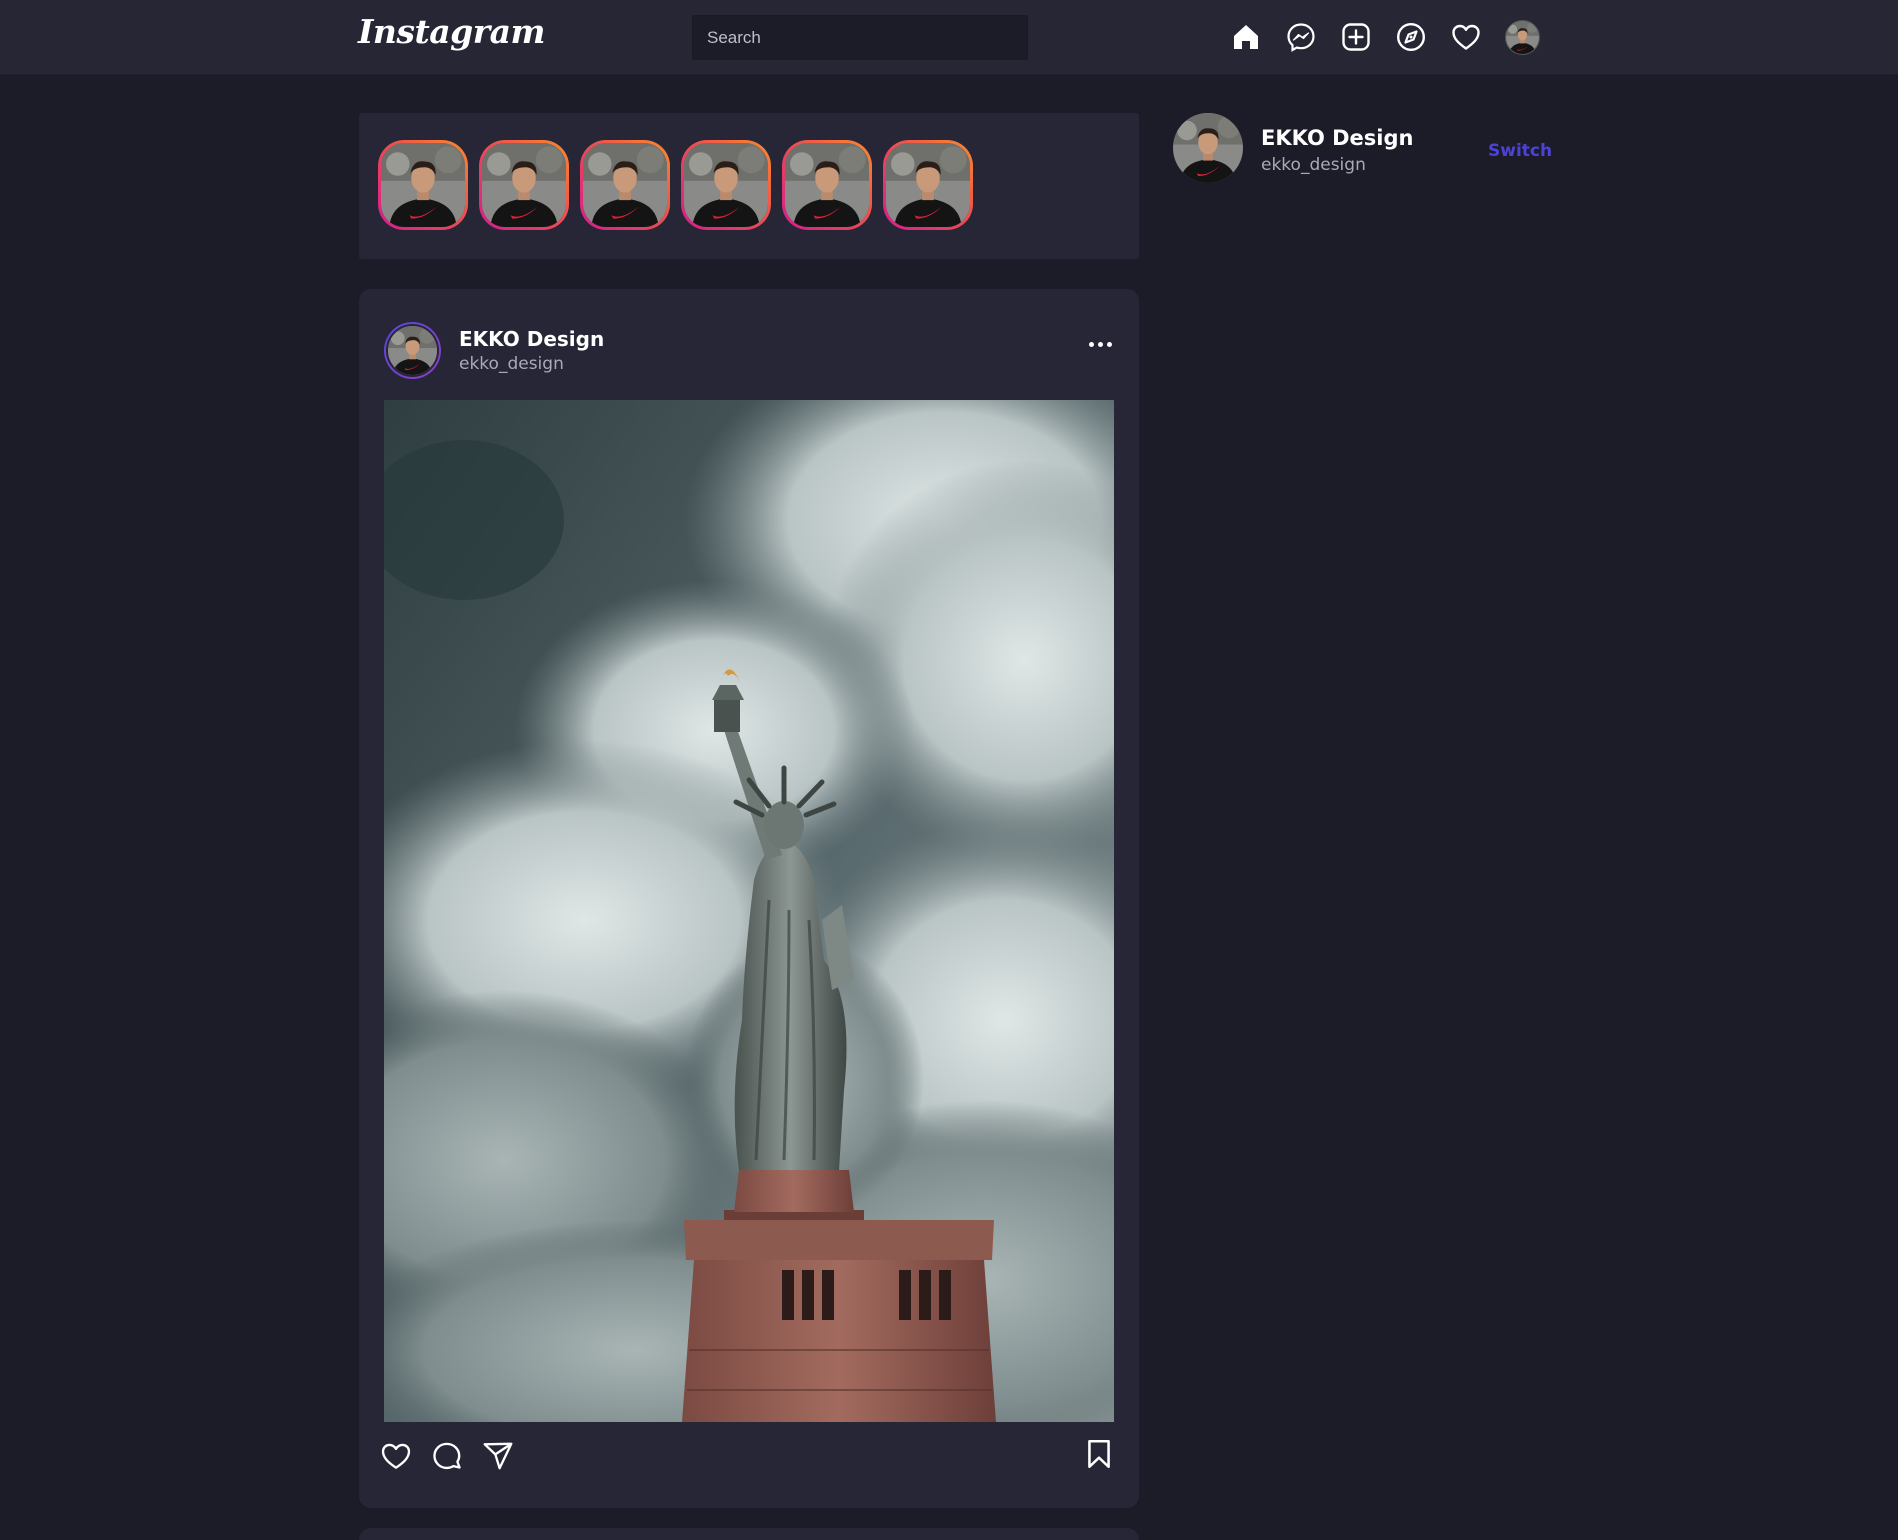 This screenshot has height=1540, width=1898. Describe the element at coordinates (1520, 151) in the screenshot. I see `switch-account-button: Switch` at that location.